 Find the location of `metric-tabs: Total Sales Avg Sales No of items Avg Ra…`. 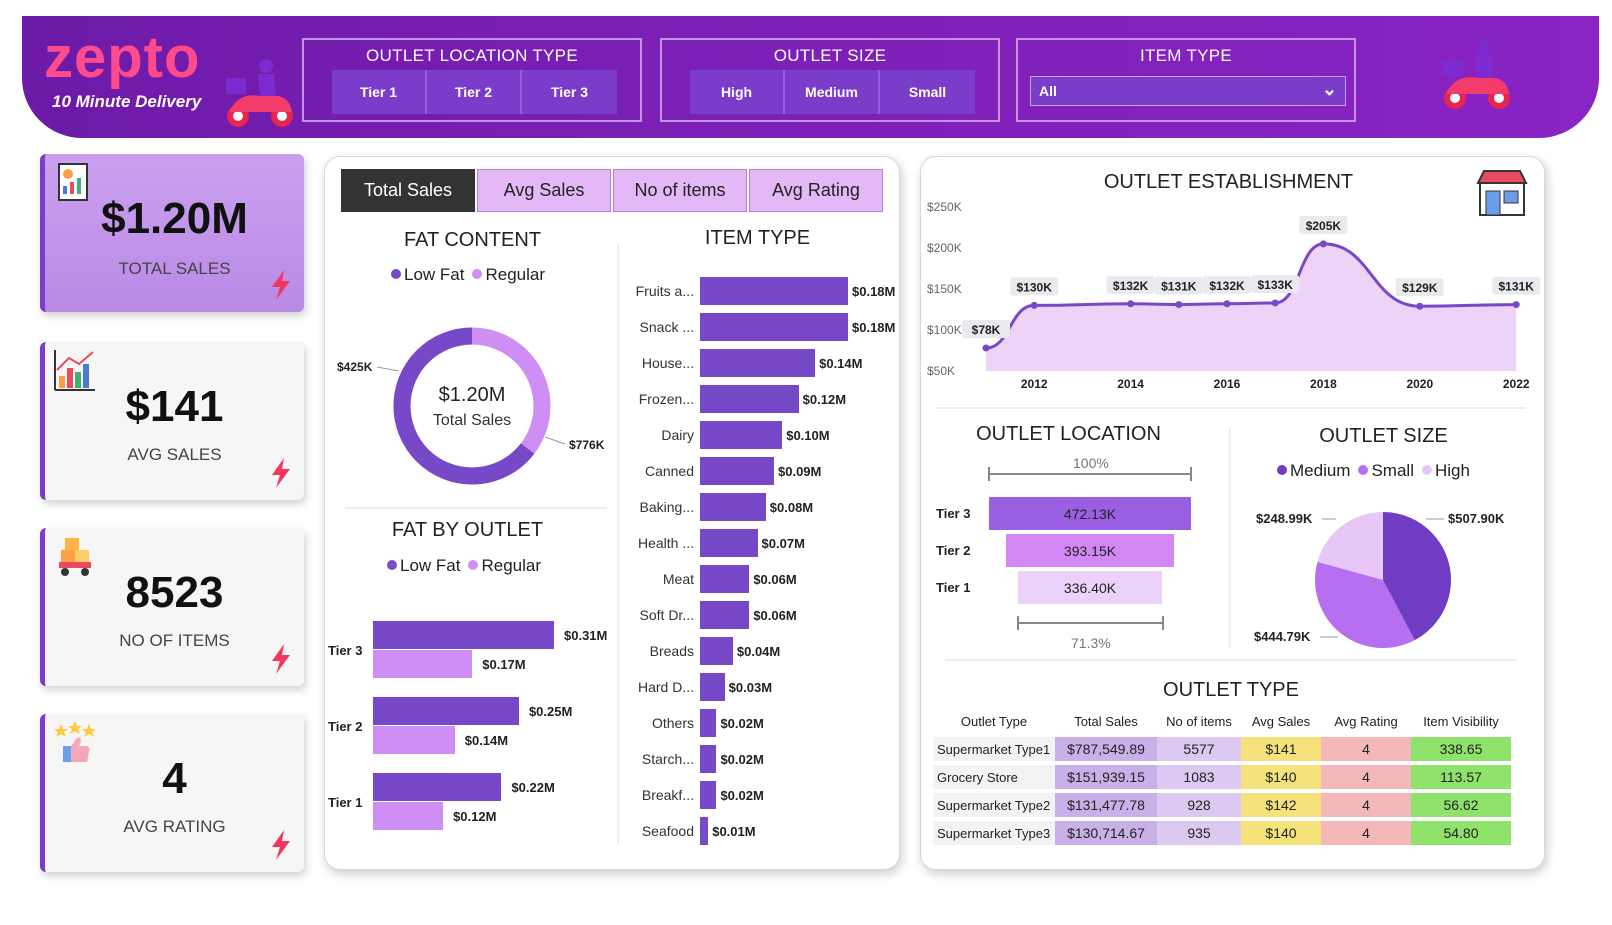

metric-tabs: Total Sales Avg Sales No of items Avg Ra… is located at coordinates (613, 190).